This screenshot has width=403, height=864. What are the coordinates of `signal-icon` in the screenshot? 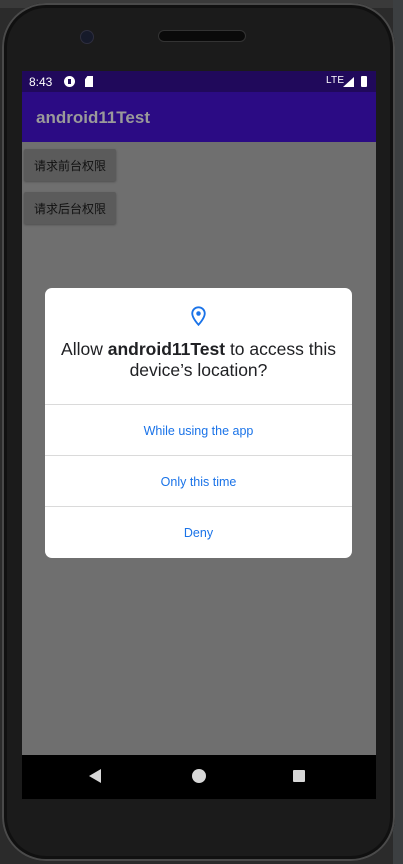 It's located at (348, 82).